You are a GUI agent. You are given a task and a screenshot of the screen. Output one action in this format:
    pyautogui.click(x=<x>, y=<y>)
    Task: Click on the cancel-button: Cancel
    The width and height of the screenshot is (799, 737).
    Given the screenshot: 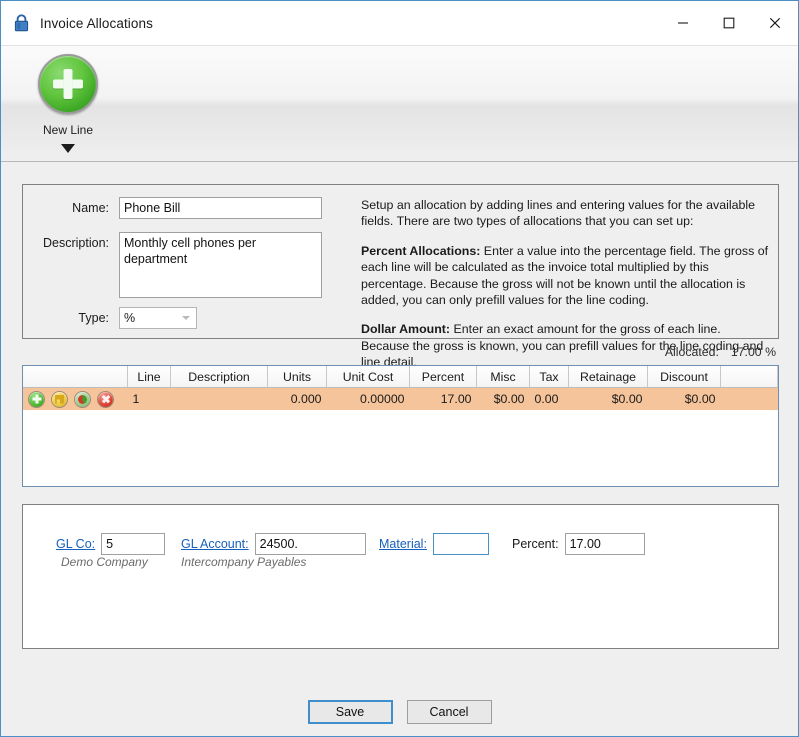 What is the action you would take?
    pyautogui.click(x=449, y=711)
    